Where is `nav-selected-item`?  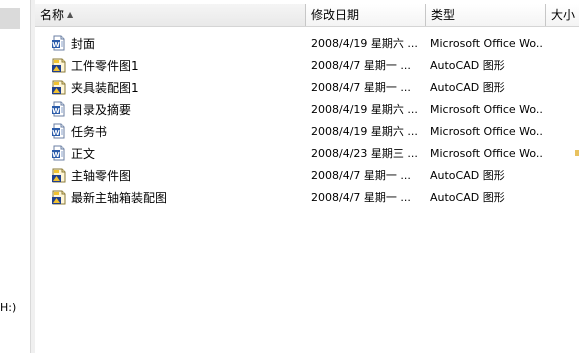
nav-selected-item is located at coordinates (10, 18).